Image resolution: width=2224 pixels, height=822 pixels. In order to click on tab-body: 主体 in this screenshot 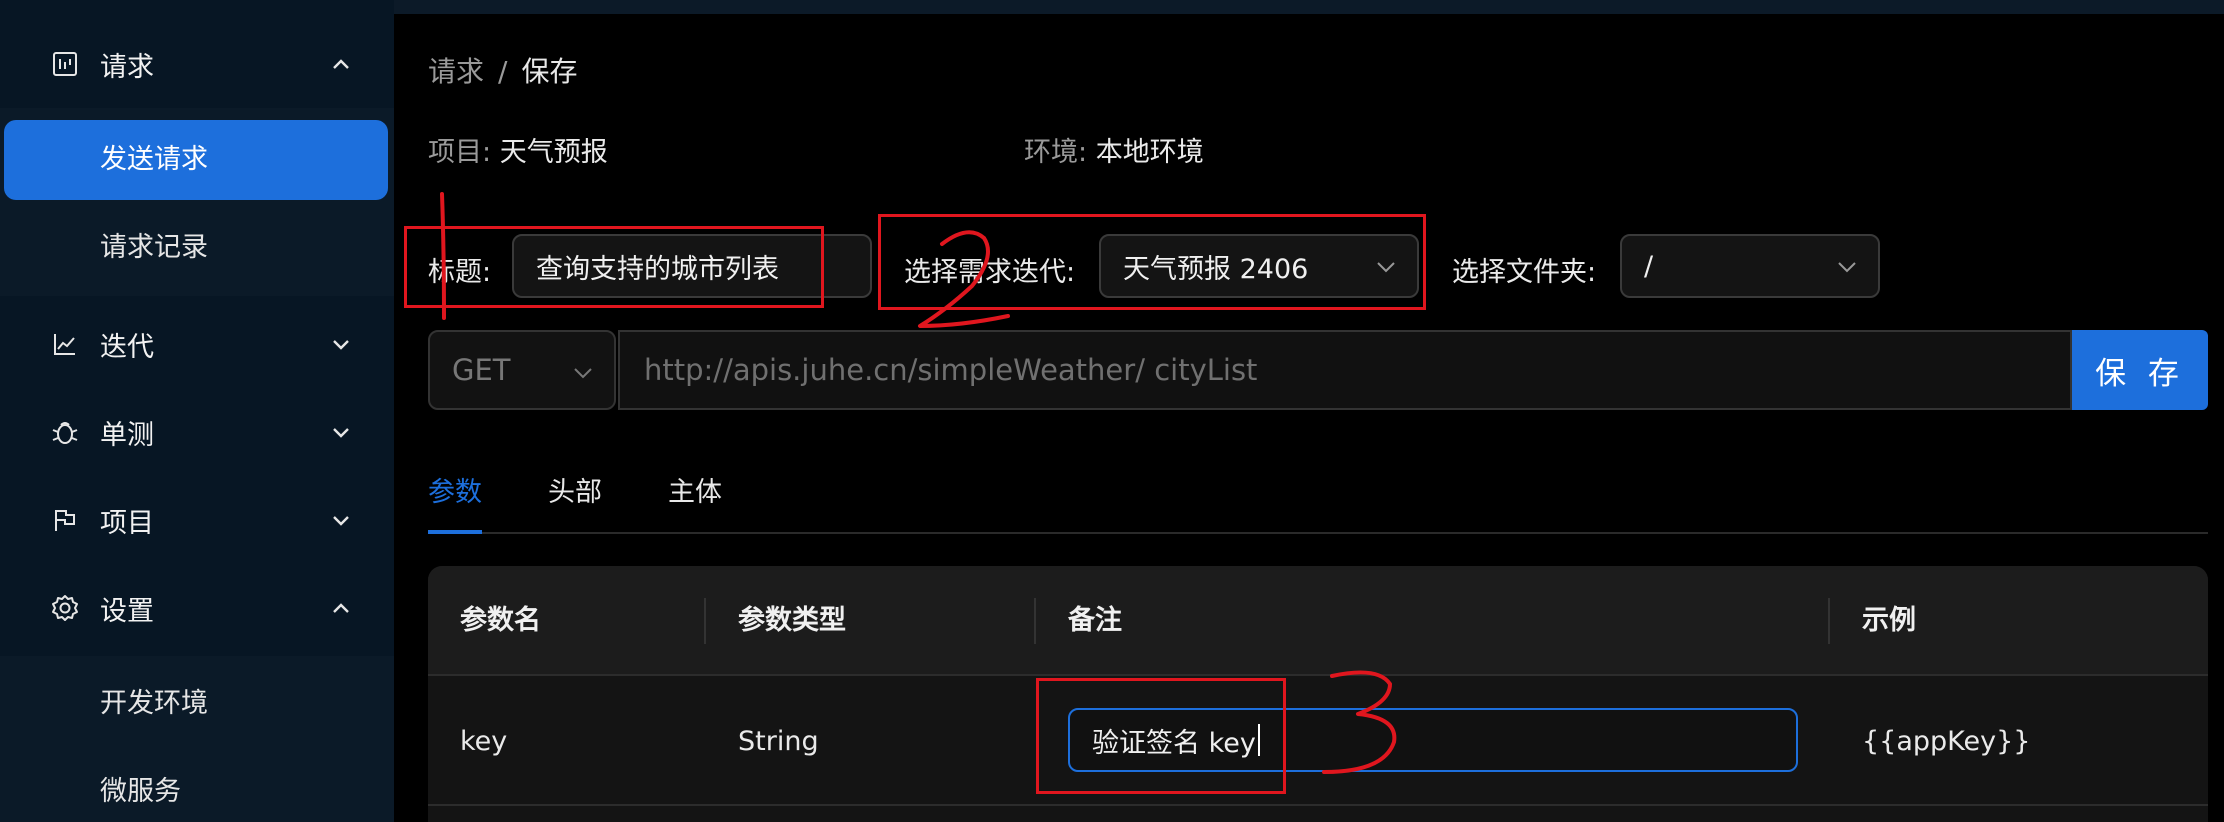, I will do `click(695, 501)`.